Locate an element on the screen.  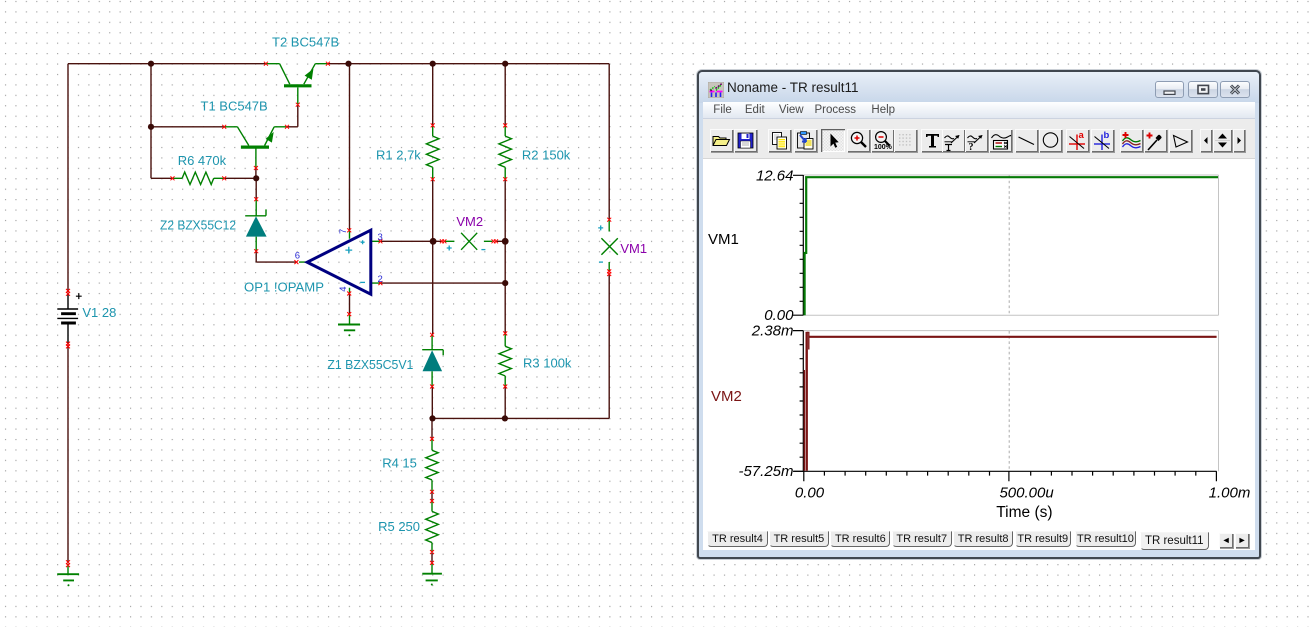
svg-text: R4 15 is located at coordinates (399, 463).